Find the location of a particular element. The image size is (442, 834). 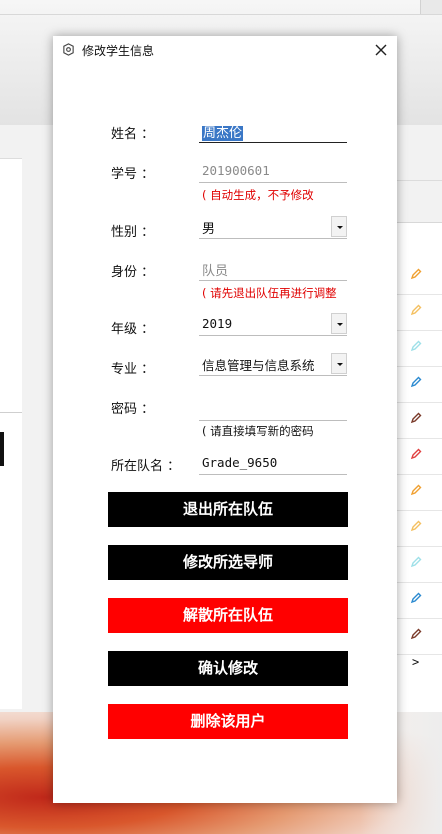

student-id-hint: ( 自动生成，不予修改 is located at coordinates (258, 195).